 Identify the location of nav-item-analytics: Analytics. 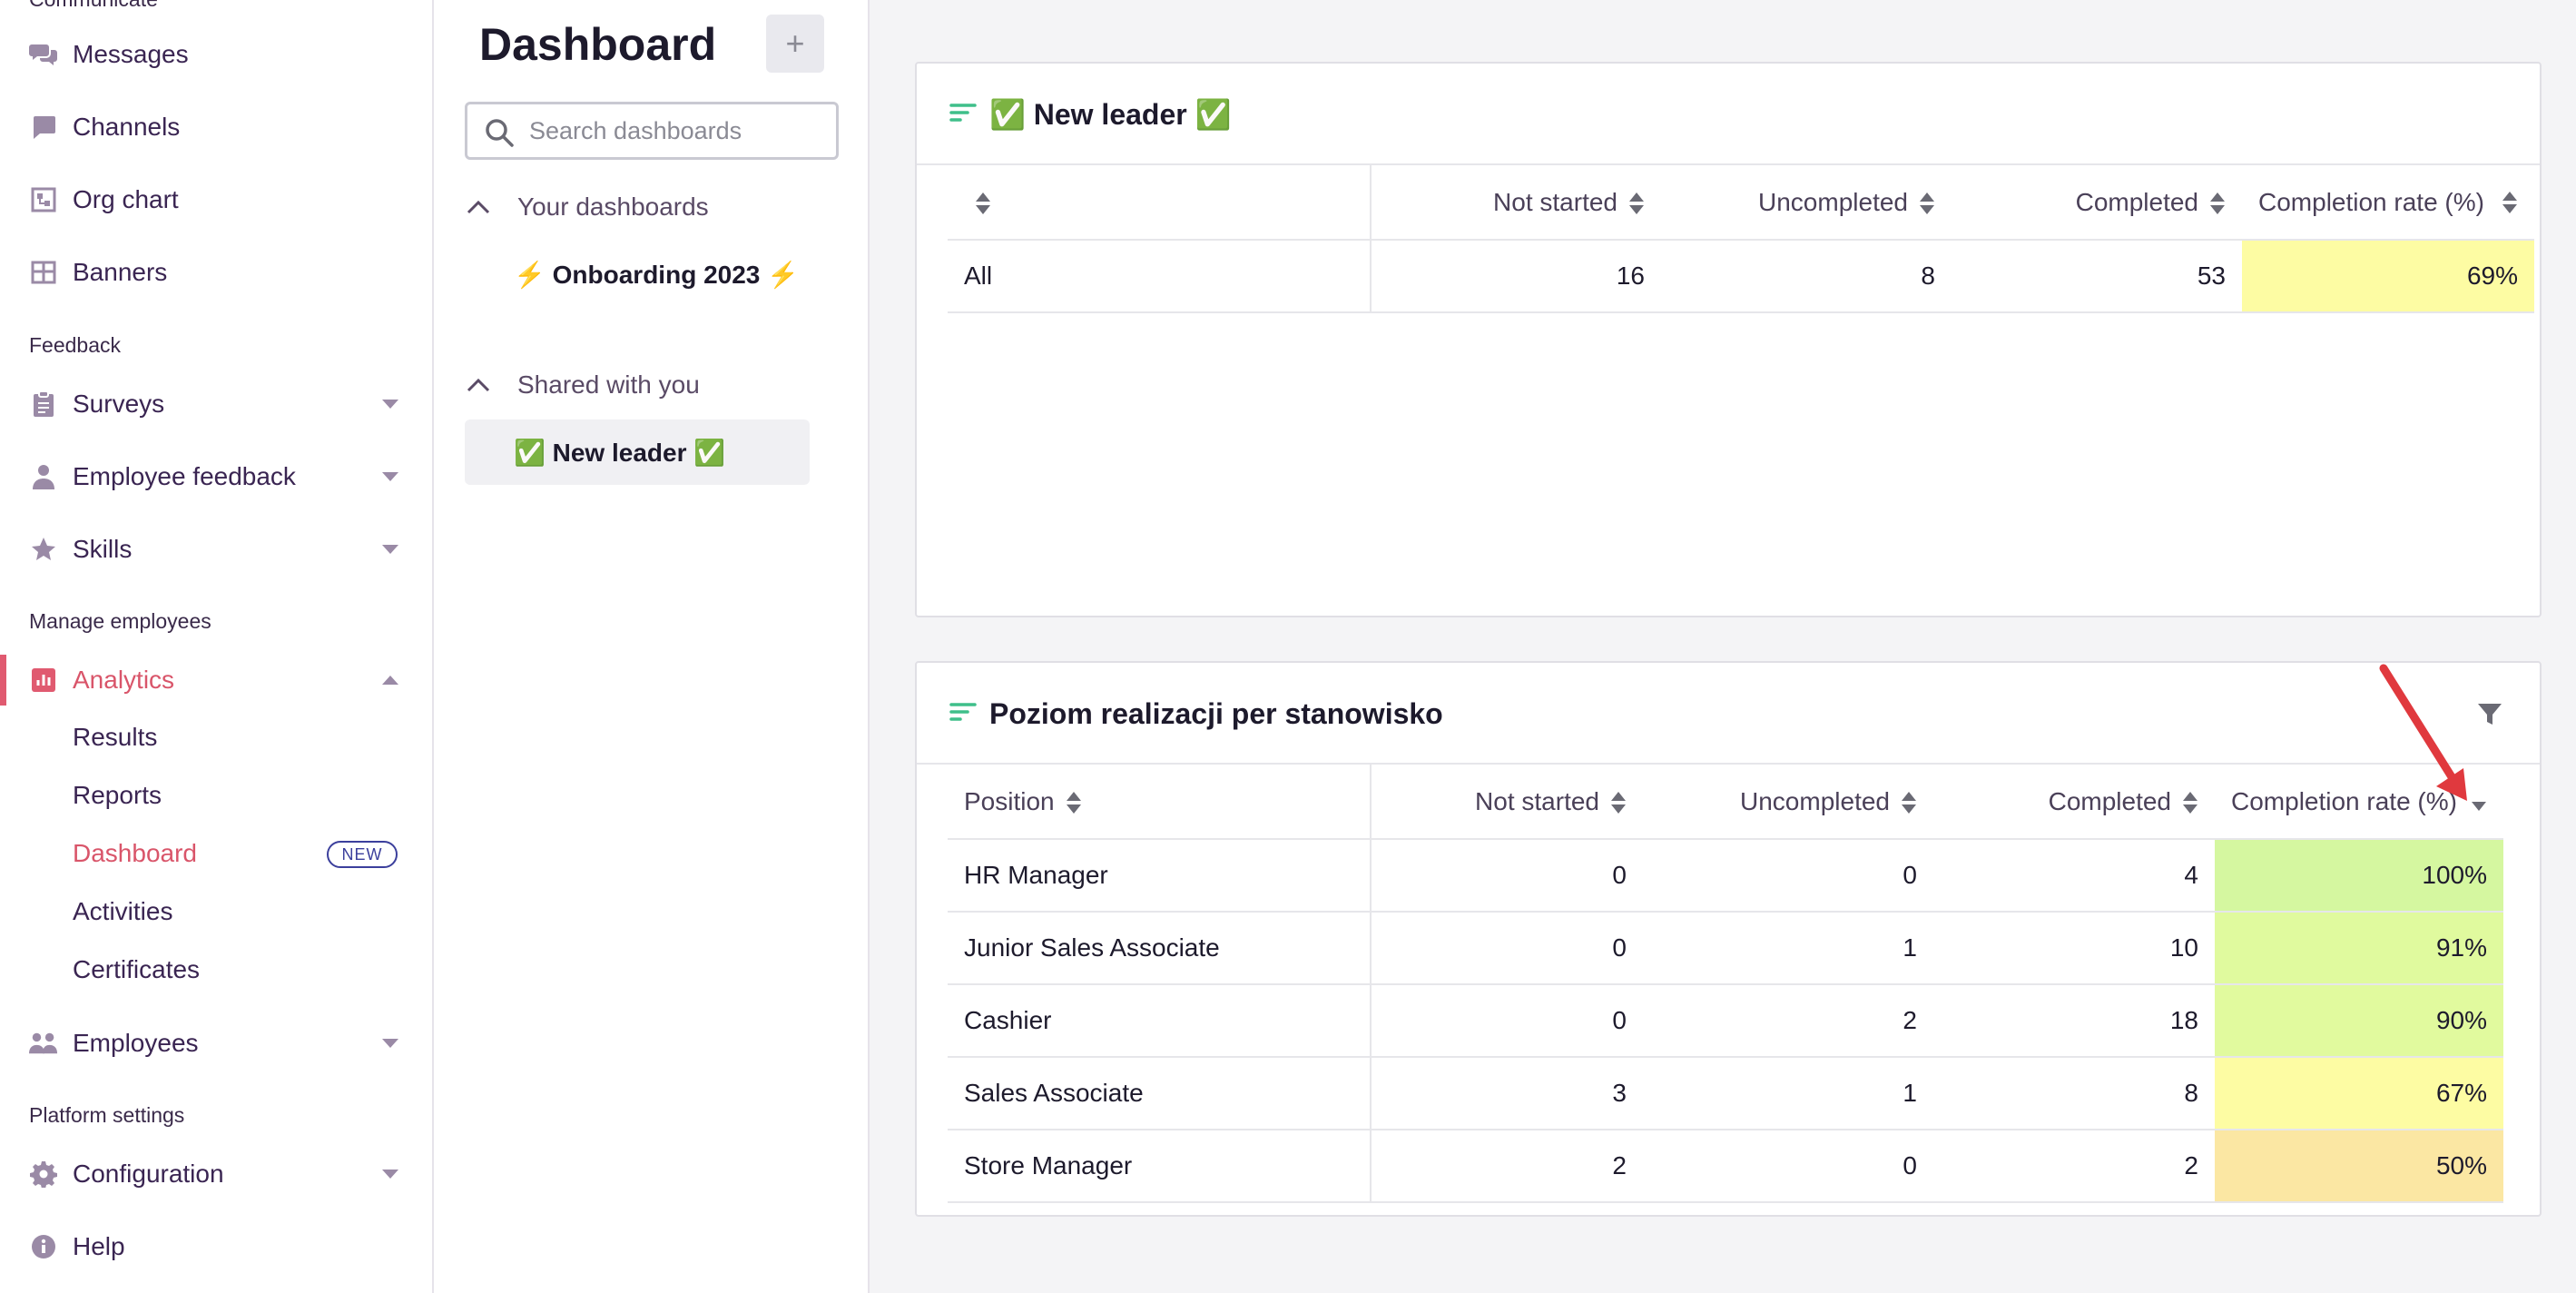
(216, 680).